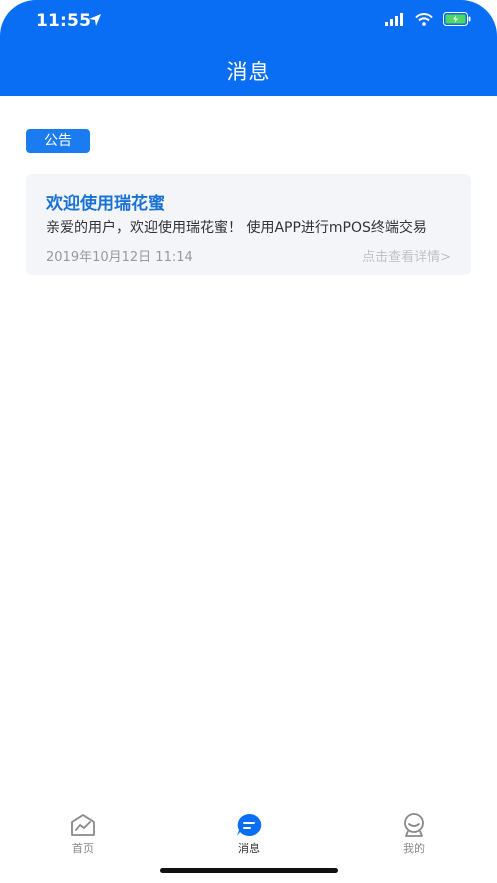 The image size is (497, 883). I want to click on home-indicator, so click(249, 870).